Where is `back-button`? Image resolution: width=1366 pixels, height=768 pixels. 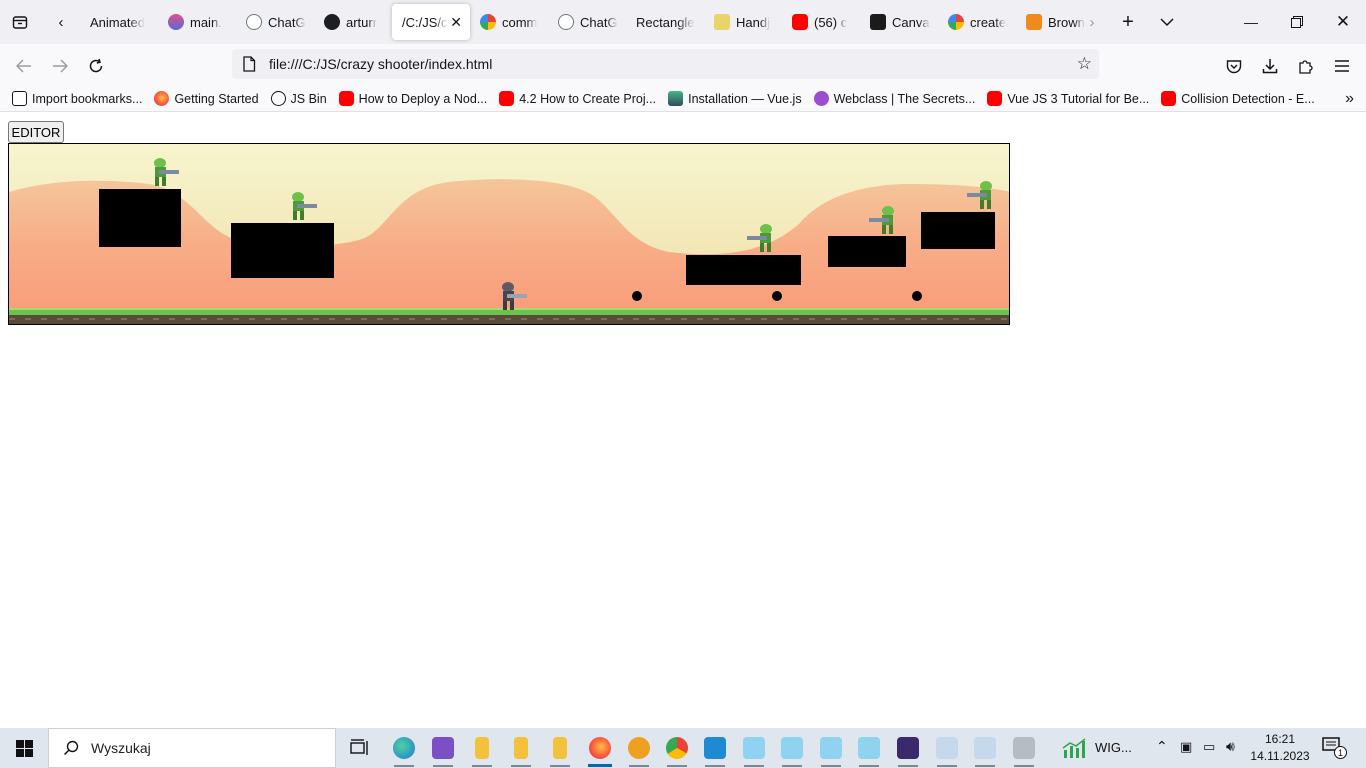 back-button is located at coordinates (24, 66).